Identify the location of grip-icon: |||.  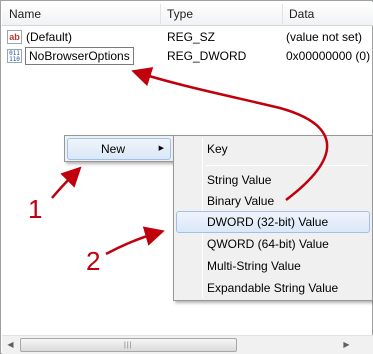
(128, 345).